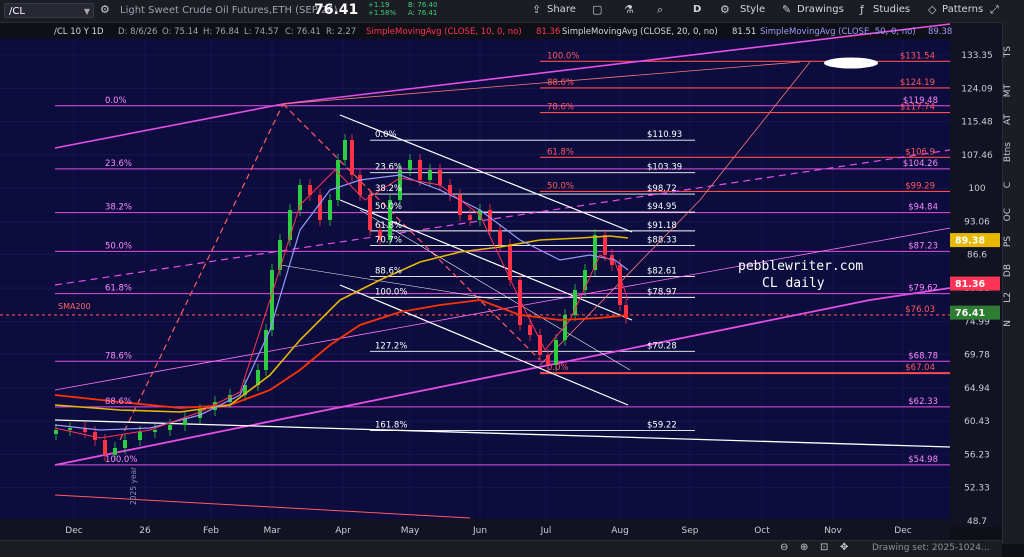  Describe the element at coordinates (977, 422) in the screenshot. I see `price-tick-label: 60.43` at that location.